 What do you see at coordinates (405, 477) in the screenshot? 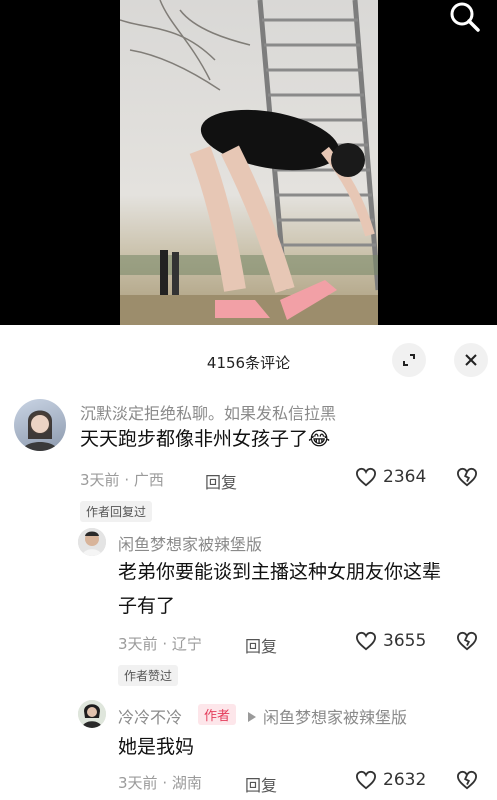
I see `like-count: 2364` at bounding box center [405, 477].